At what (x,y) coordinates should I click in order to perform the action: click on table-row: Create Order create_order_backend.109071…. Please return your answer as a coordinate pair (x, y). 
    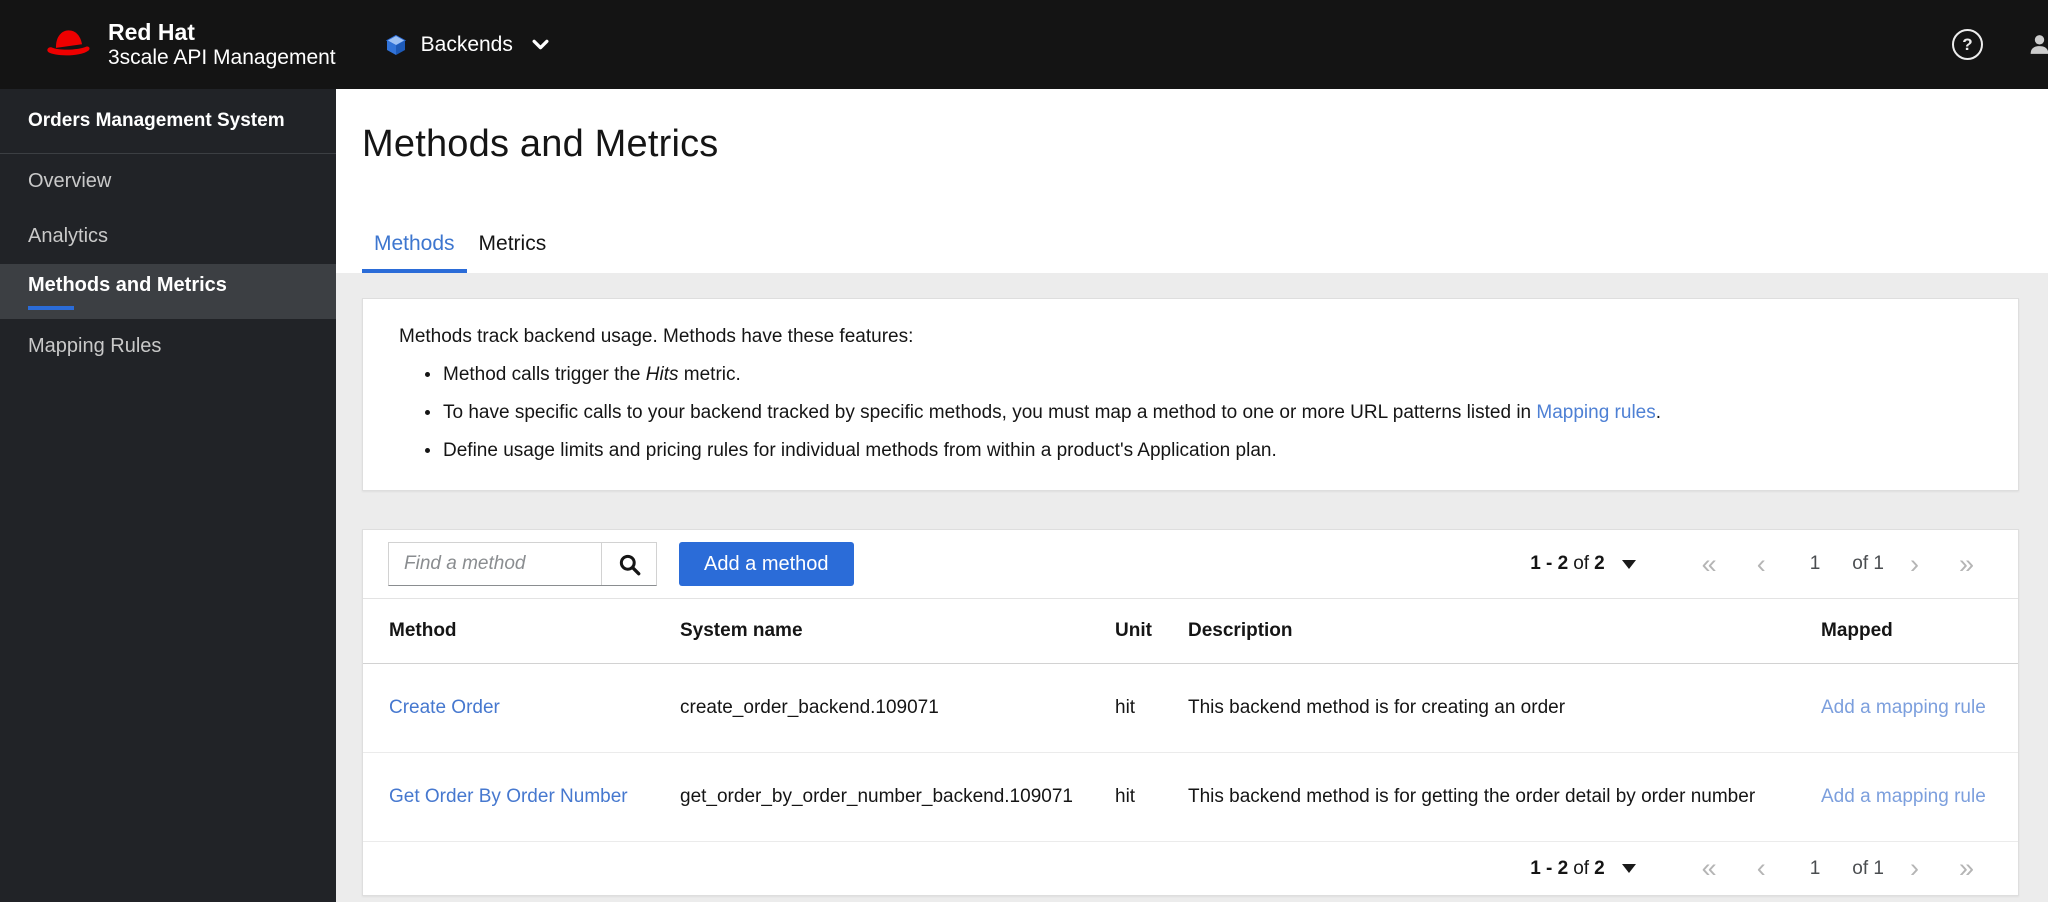
    Looking at the image, I should click on (1190, 708).